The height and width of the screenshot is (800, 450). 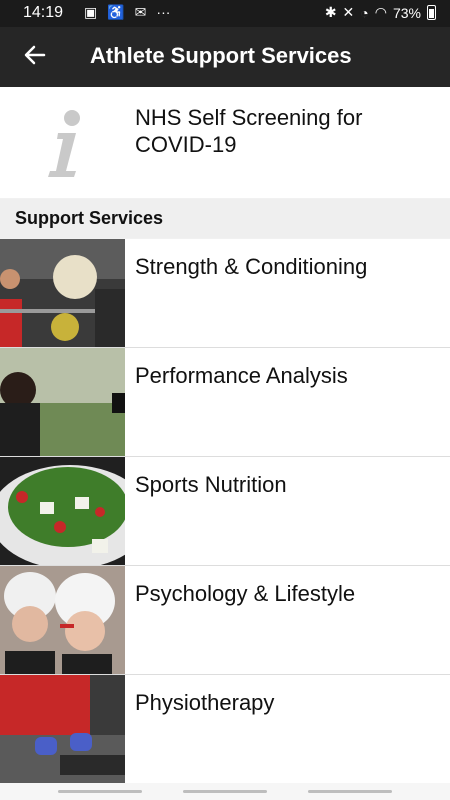 I want to click on covid-screening-label: NHS Self Screening for COVID-19, so click(x=249, y=131).